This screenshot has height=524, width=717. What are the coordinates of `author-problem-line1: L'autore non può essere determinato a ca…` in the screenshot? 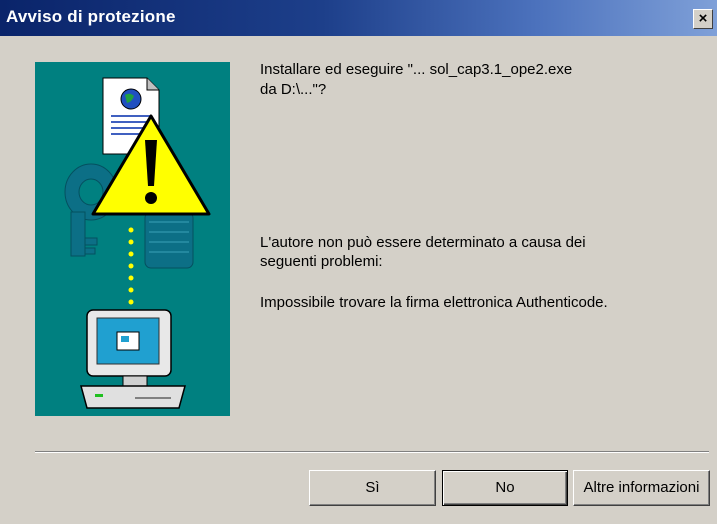 It's located at (423, 242).